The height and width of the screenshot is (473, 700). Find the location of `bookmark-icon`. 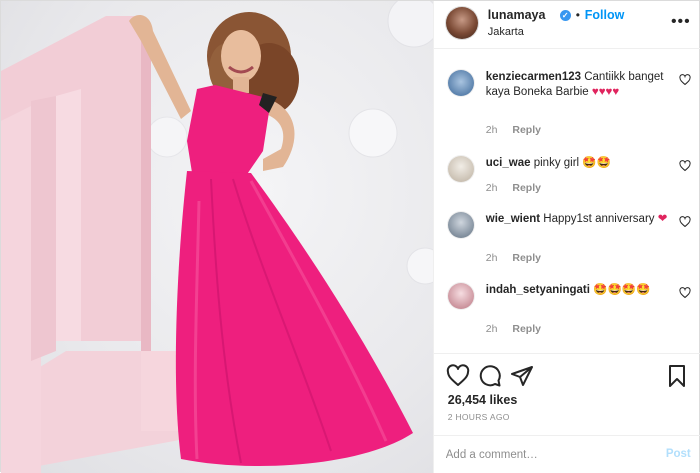

bookmark-icon is located at coordinates (677, 376).